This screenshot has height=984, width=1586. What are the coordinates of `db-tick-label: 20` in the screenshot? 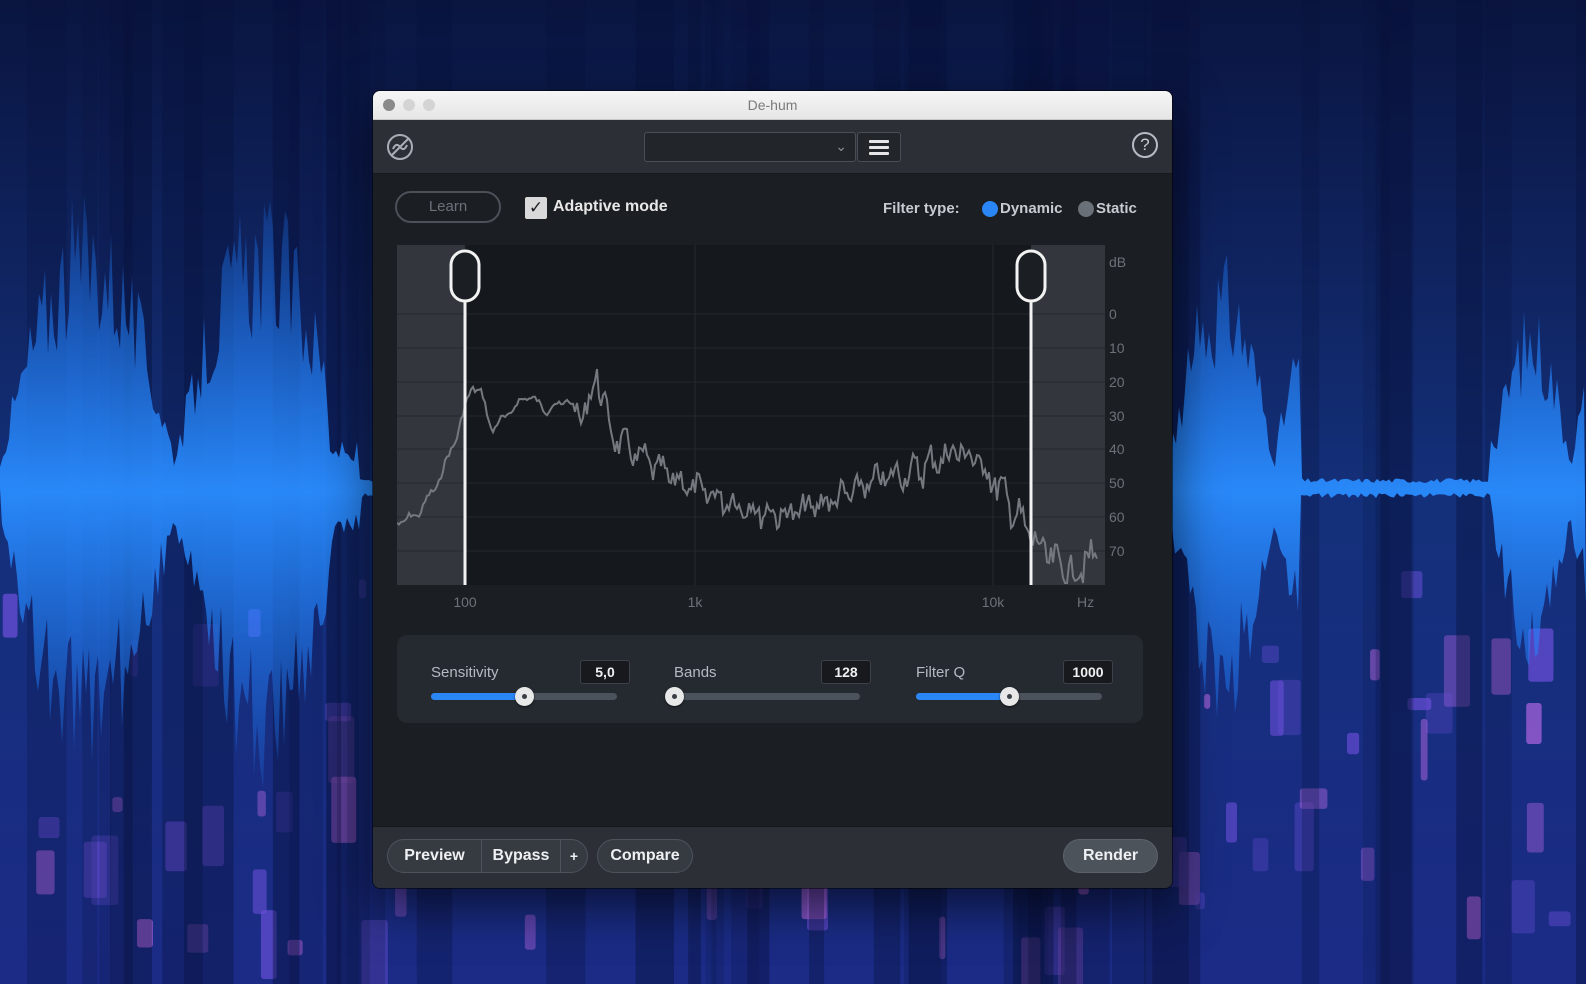 It's located at (1117, 382).